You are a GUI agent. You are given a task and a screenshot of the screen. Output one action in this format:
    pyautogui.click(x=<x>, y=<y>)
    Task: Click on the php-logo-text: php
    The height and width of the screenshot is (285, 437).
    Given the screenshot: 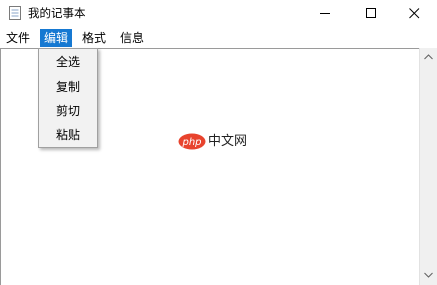 What is the action you would take?
    pyautogui.click(x=191, y=142)
    